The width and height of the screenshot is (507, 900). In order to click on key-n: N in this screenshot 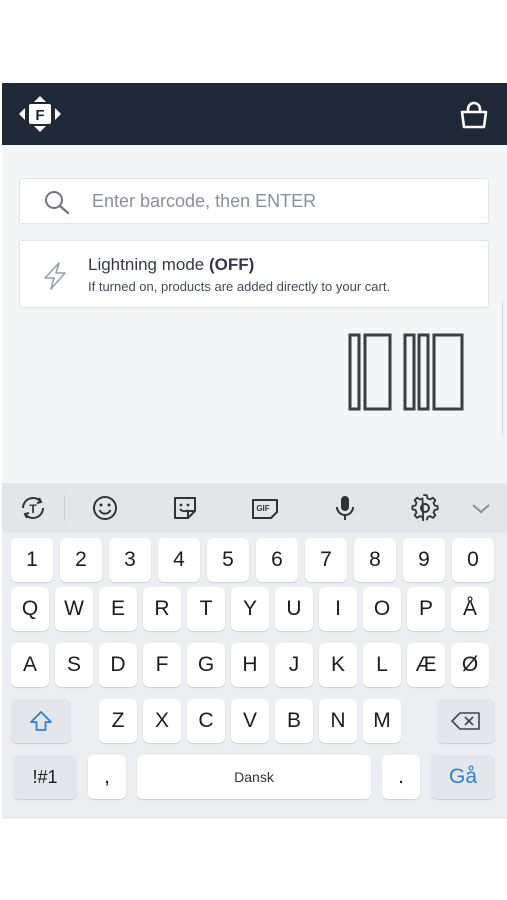, I will do `click(338, 721)`.